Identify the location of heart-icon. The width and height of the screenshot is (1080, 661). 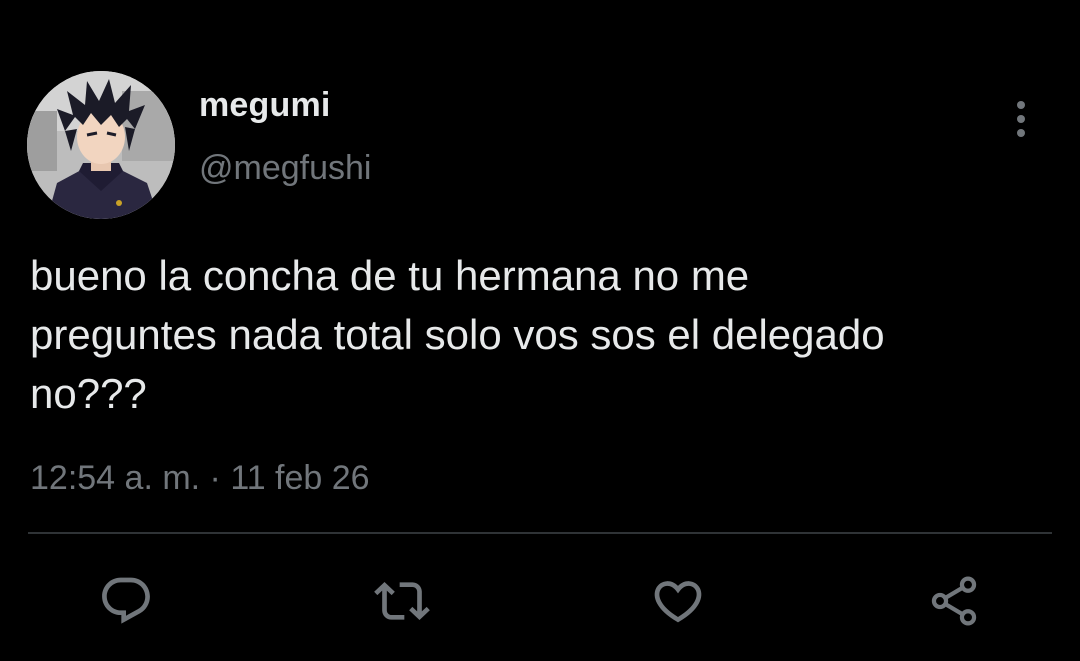
(678, 602).